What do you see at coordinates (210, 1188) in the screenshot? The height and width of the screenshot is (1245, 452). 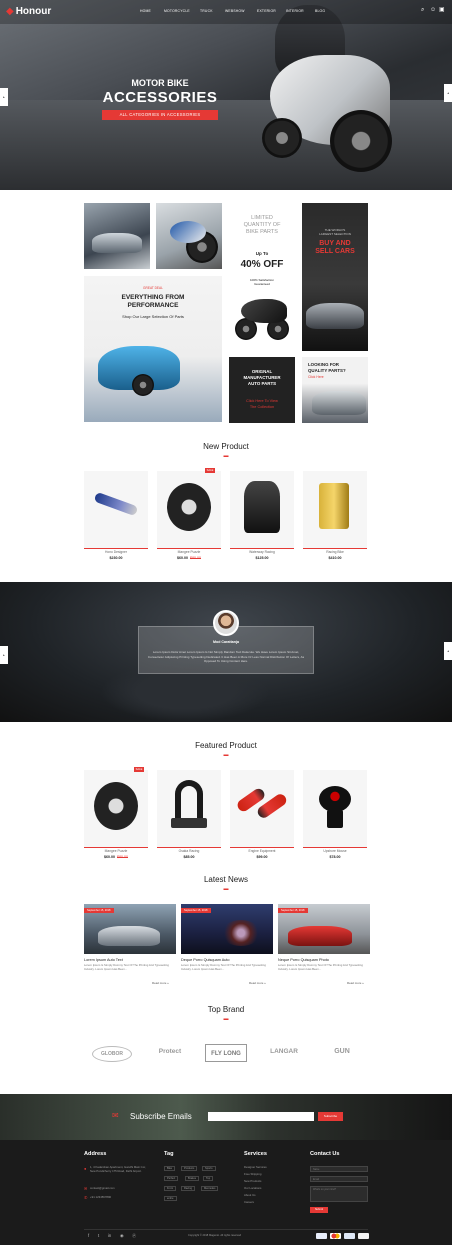 I see `tag-item: Mercedes` at bounding box center [210, 1188].